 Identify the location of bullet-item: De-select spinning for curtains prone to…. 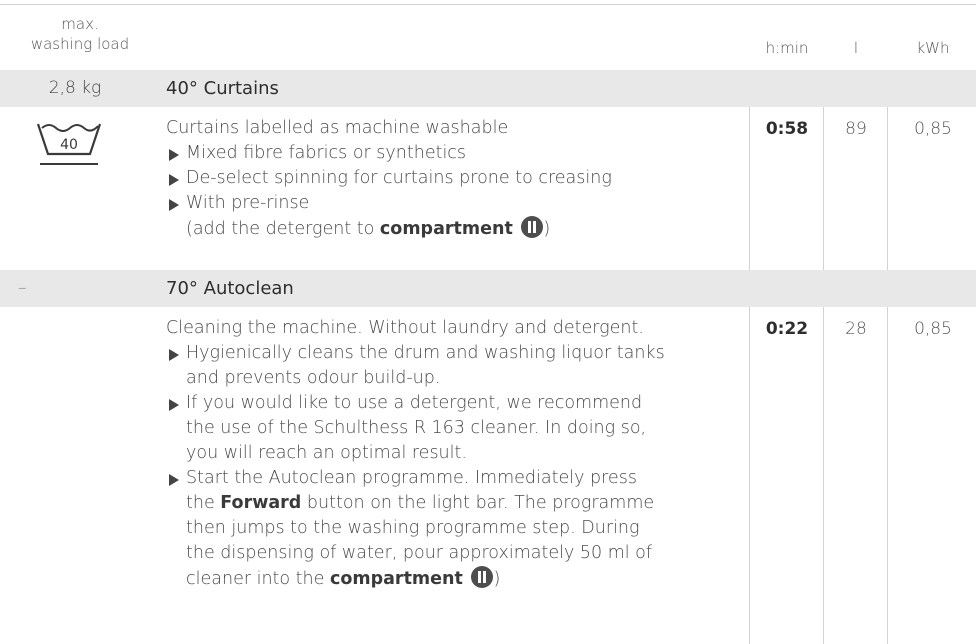
(456, 178).